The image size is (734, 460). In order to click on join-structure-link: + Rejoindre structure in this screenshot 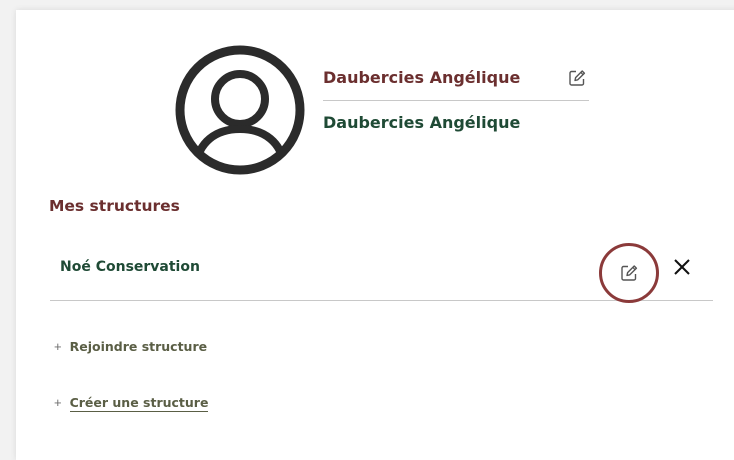, I will do `click(130, 347)`.